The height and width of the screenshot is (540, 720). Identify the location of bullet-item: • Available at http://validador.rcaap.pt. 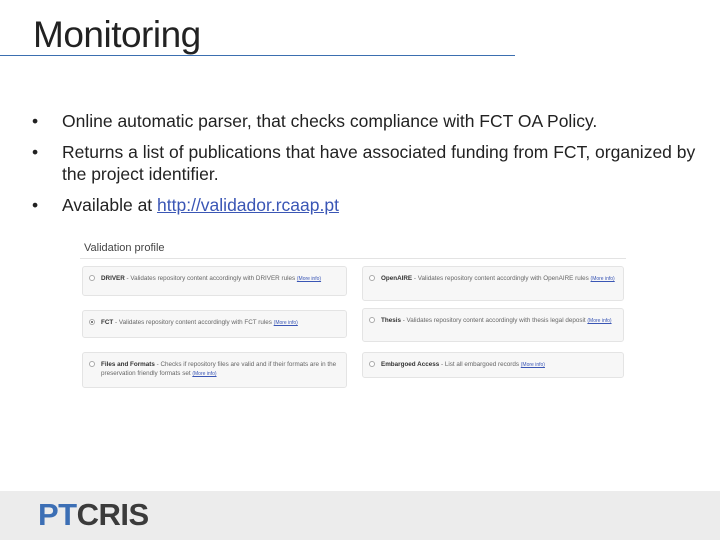
(372, 205).